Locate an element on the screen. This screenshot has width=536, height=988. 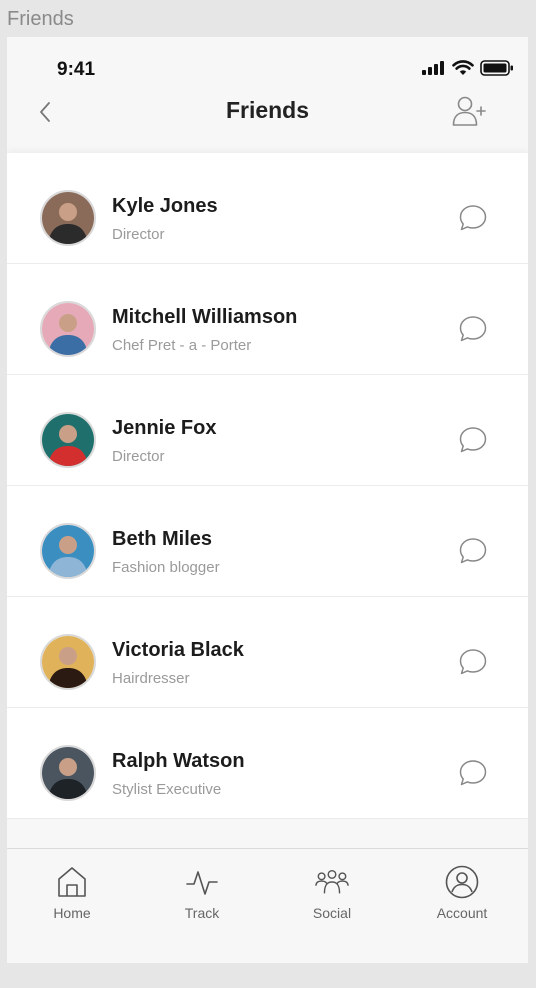
tab-label: Home is located at coordinates (72, 913).